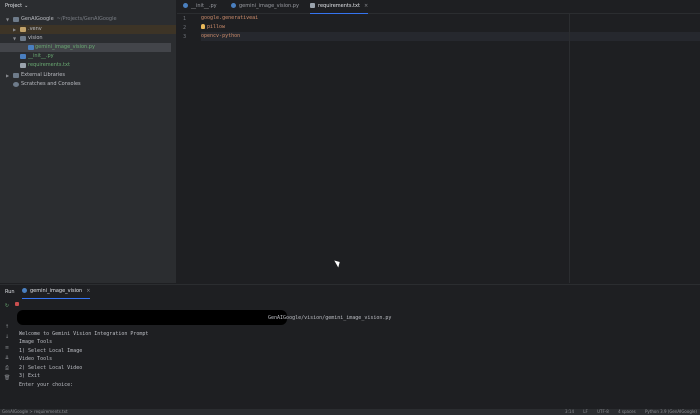 Image resolution: width=700 pixels, height=415 pixels. Describe the element at coordinates (51, 84) in the screenshot. I see `tree-item-label: Scratches and Consoles` at that location.